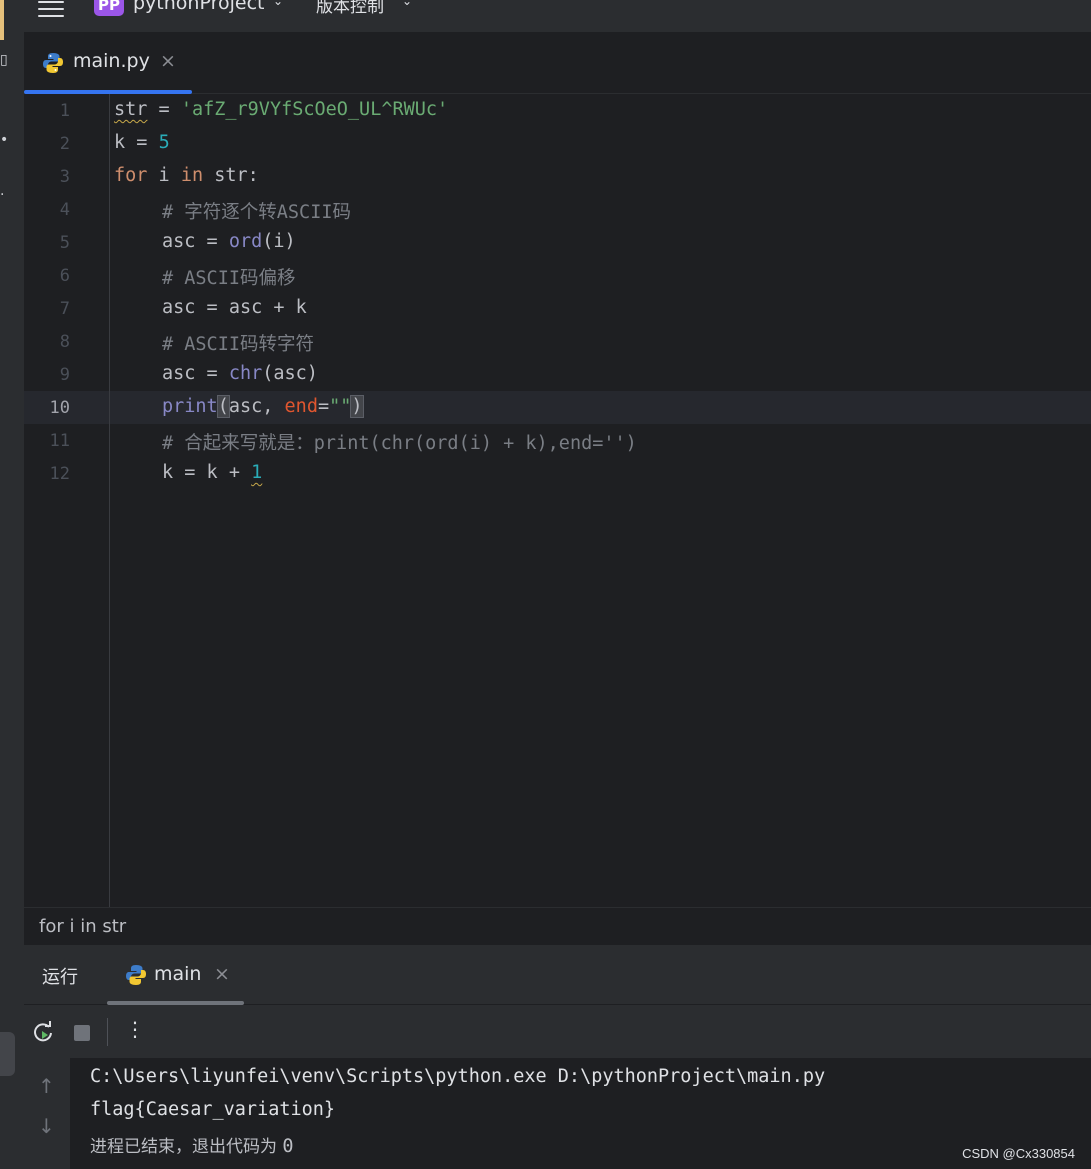 The image size is (1091, 1169). What do you see at coordinates (111, 61) in the screenshot?
I see `tab-label: main.py` at bounding box center [111, 61].